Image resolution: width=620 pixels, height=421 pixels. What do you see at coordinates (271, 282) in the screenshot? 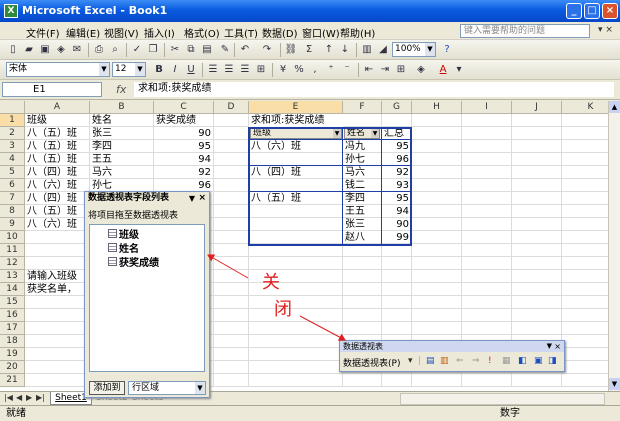
I see `annotation-close-char1: 关` at bounding box center [271, 282].